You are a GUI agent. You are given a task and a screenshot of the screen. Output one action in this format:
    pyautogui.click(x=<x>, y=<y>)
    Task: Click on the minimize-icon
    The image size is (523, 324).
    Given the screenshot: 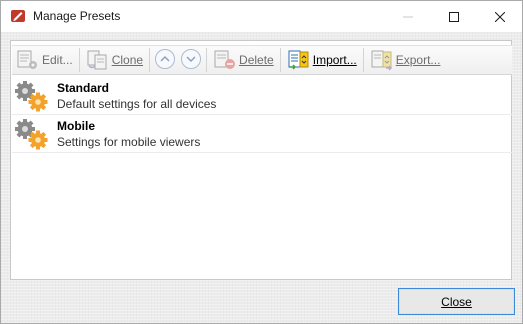 What is the action you would take?
    pyautogui.click(x=408, y=17)
    